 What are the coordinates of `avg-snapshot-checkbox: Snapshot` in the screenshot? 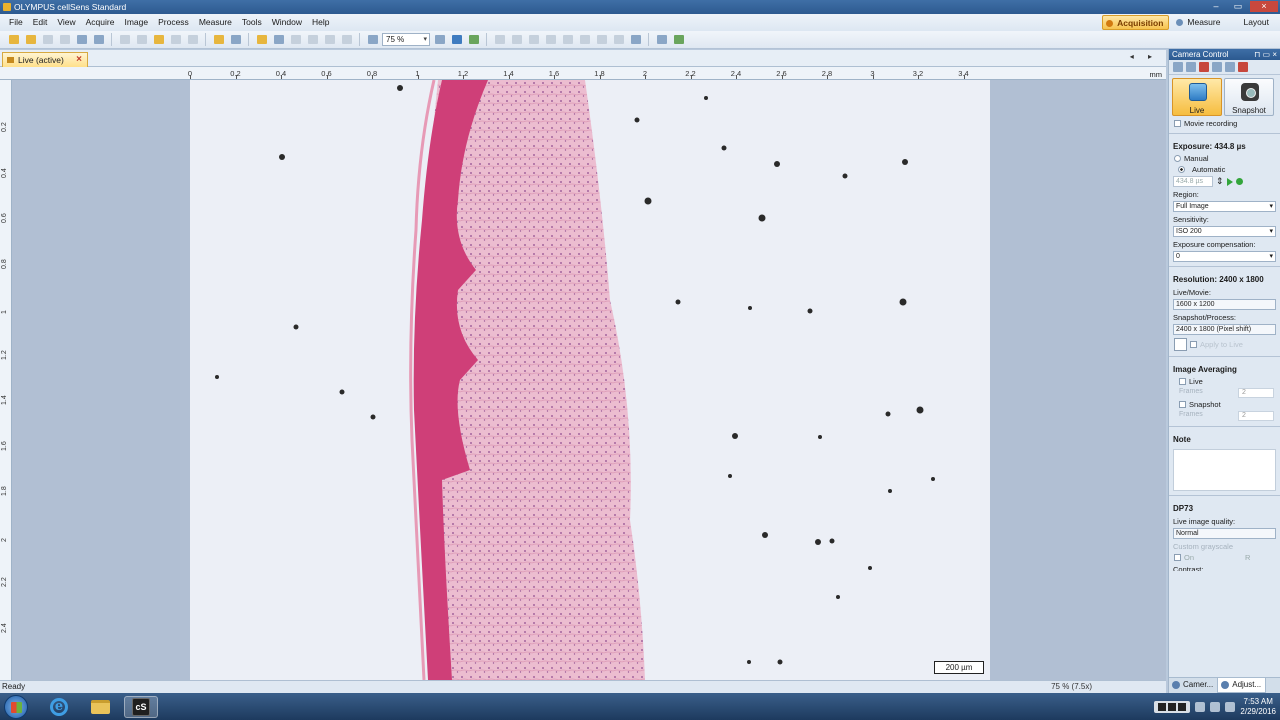 It's located at (1224, 404).